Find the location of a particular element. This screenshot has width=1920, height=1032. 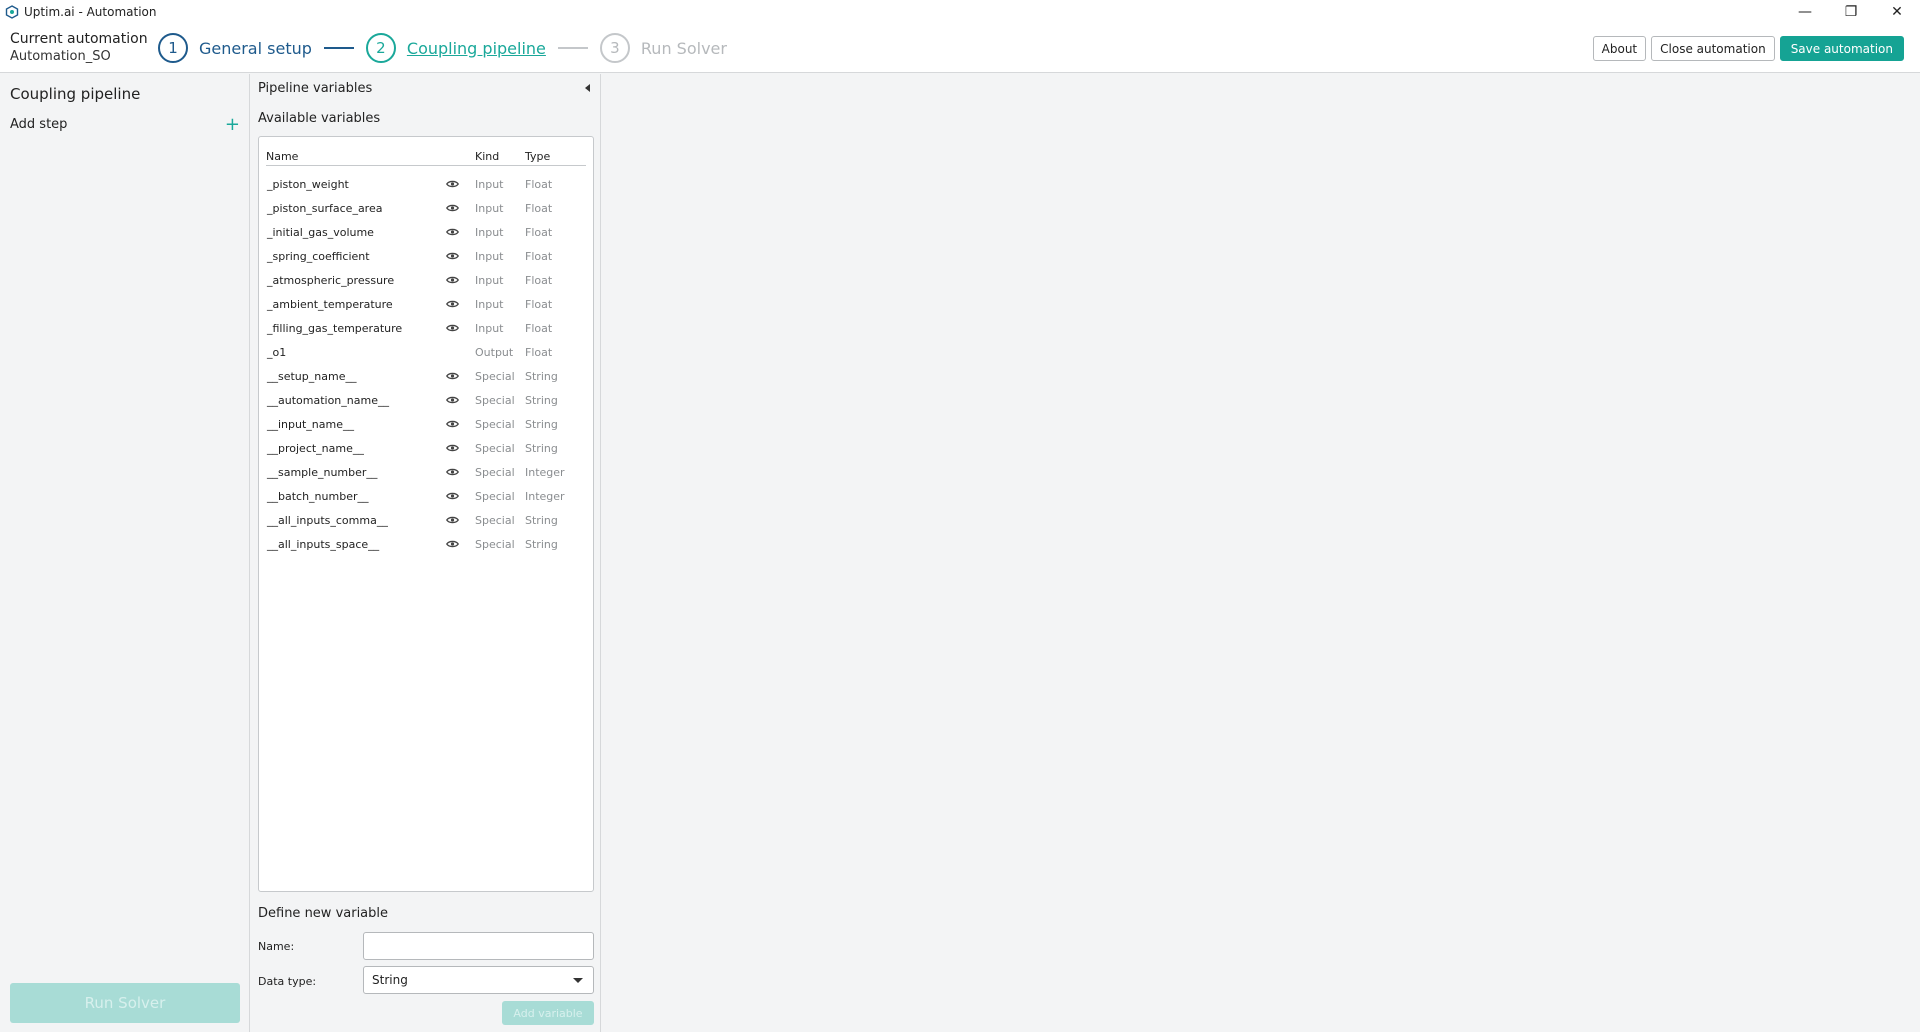

variable-name: __sample_number__ is located at coordinates (322, 472).